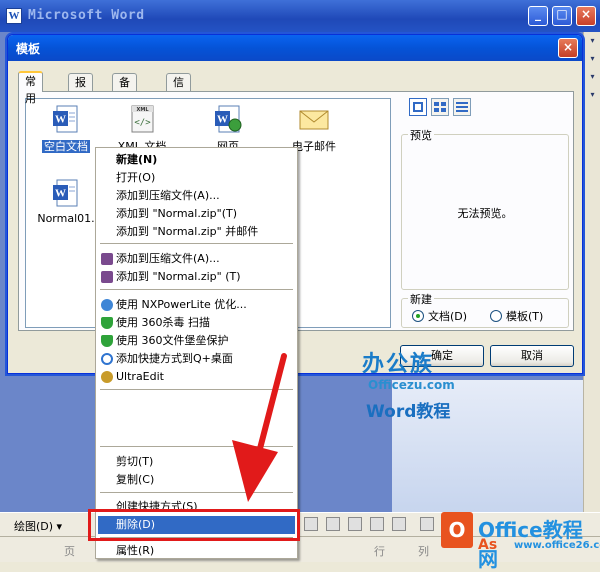 This screenshot has width=600, height=572. Describe the element at coordinates (163, 322) in the screenshot. I see `menu-item-label: 使用 360杀毒 扫描` at that location.